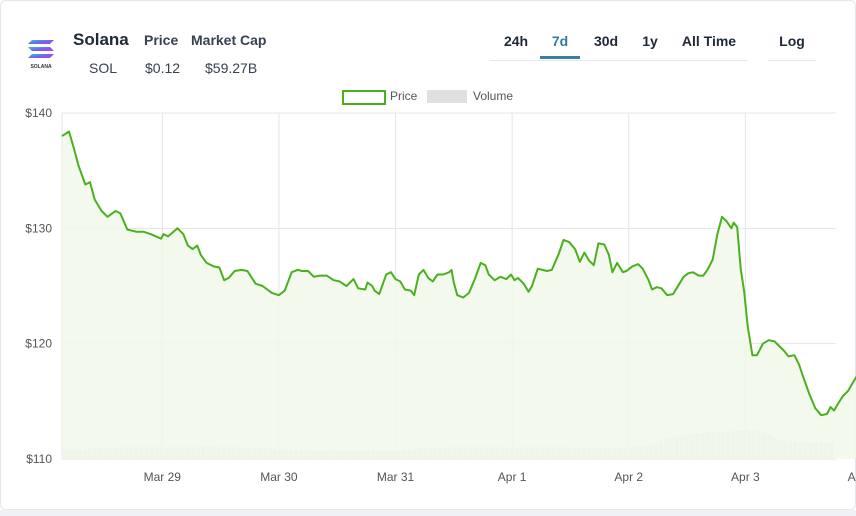 The width and height of the screenshot is (856, 516). What do you see at coordinates (38, 113) in the screenshot?
I see `y-tick-label: $140` at bounding box center [38, 113].